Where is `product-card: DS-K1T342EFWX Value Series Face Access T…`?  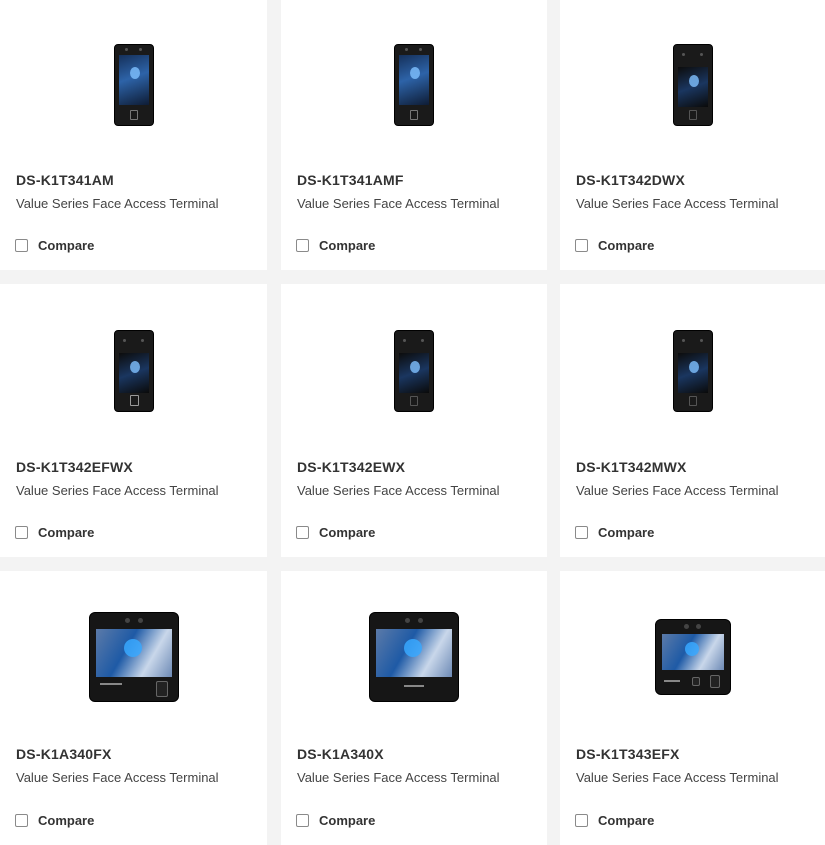
product-card: DS-K1T342EFWX Value Series Face Access T… is located at coordinates (133, 420).